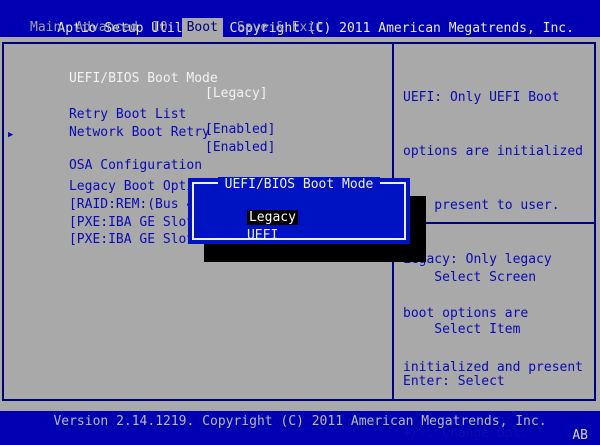 The width and height of the screenshot is (600, 445). What do you see at coordinates (299, 184) in the screenshot?
I see `popup-title: UEFI/BIOS Boot Mode` at bounding box center [299, 184].